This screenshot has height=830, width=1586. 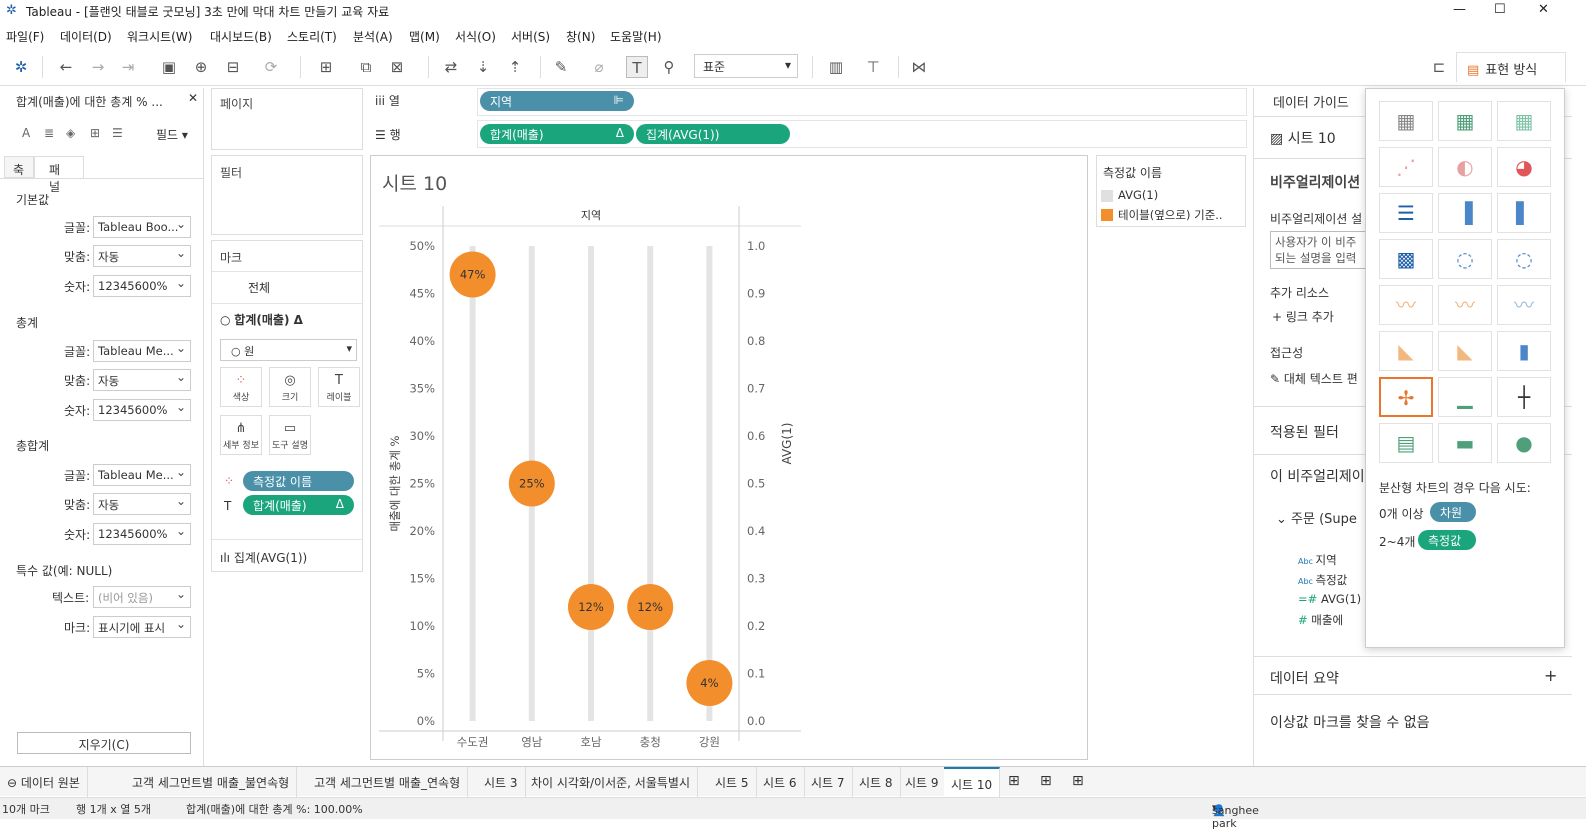 I want to click on gantt-chart-icon: ▤, so click(x=1406, y=443).